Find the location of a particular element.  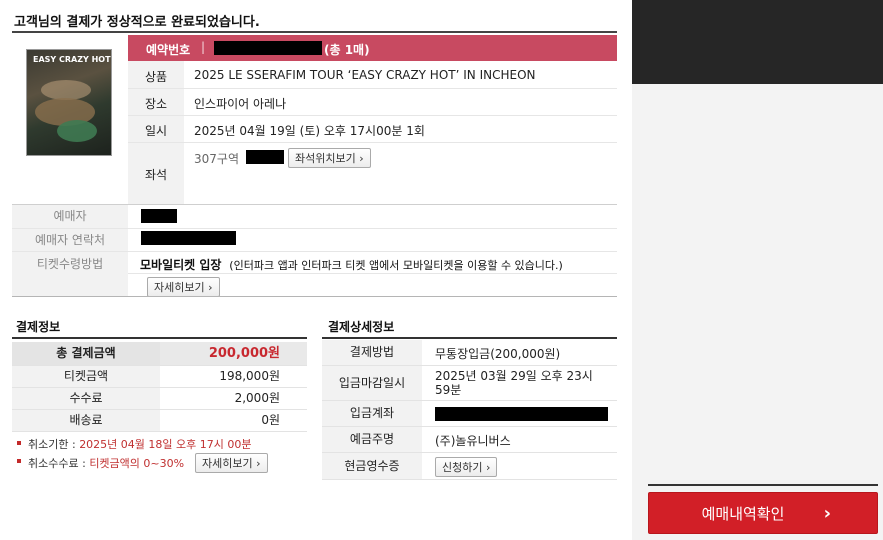

seat-label: 좌석 is located at coordinates (156, 175).